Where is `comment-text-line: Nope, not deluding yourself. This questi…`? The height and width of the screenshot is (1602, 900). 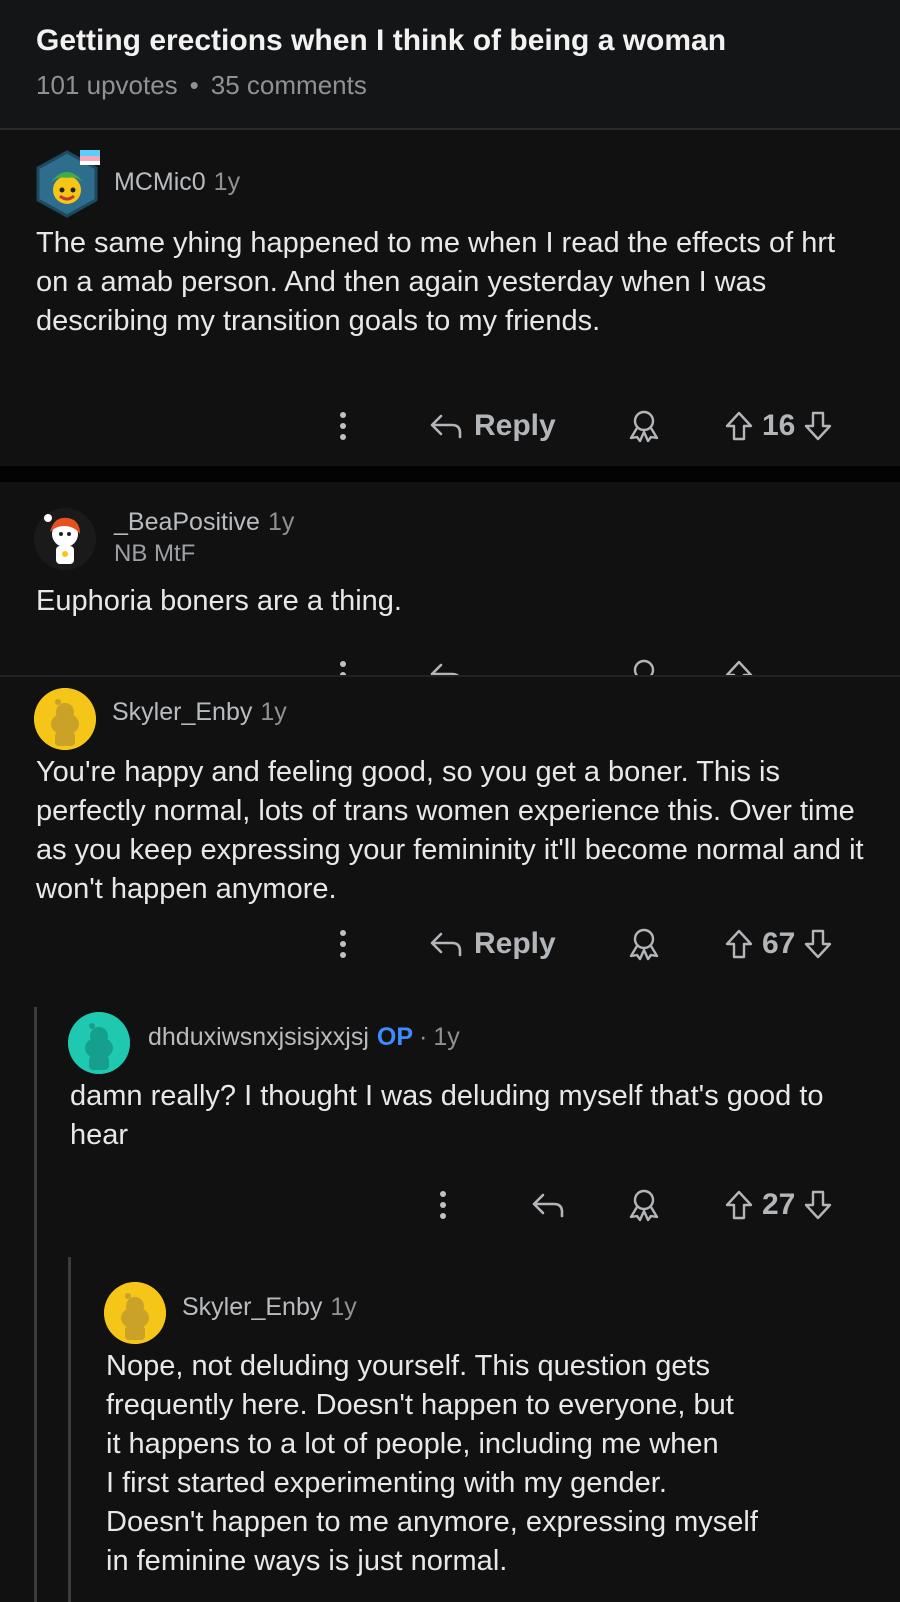
comment-text-line: Nope, not deluding yourself. This questi… is located at coordinates (408, 1366).